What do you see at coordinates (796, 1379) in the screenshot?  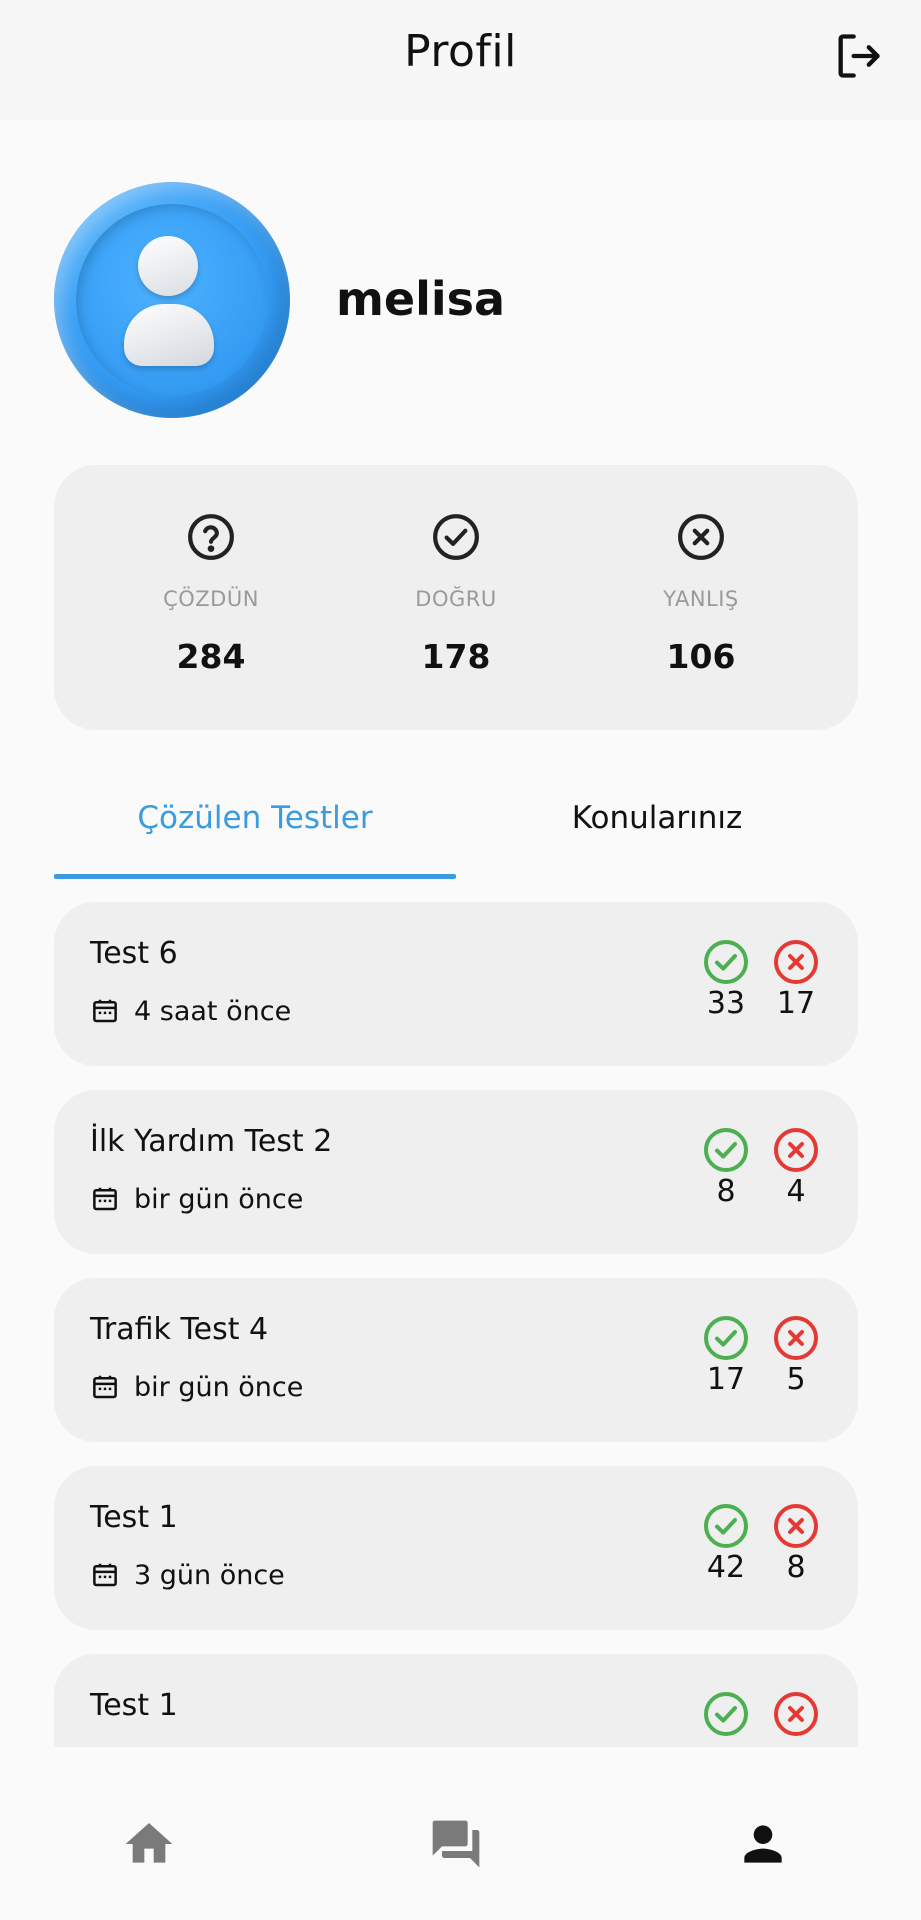 I see `wrong-count: 5` at bounding box center [796, 1379].